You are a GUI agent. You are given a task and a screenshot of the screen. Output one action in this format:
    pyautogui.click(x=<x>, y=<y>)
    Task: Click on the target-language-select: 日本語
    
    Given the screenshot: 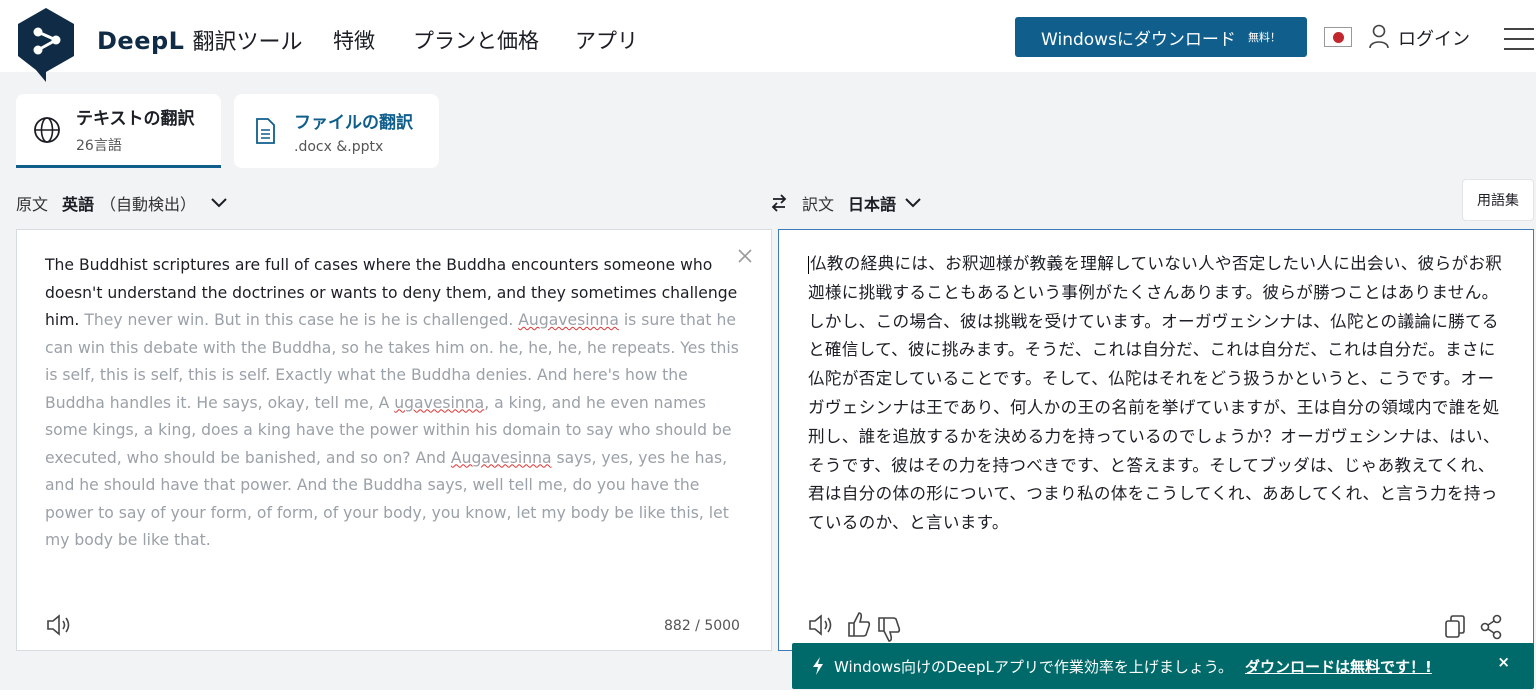 What is the action you would take?
    pyautogui.click(x=872, y=203)
    